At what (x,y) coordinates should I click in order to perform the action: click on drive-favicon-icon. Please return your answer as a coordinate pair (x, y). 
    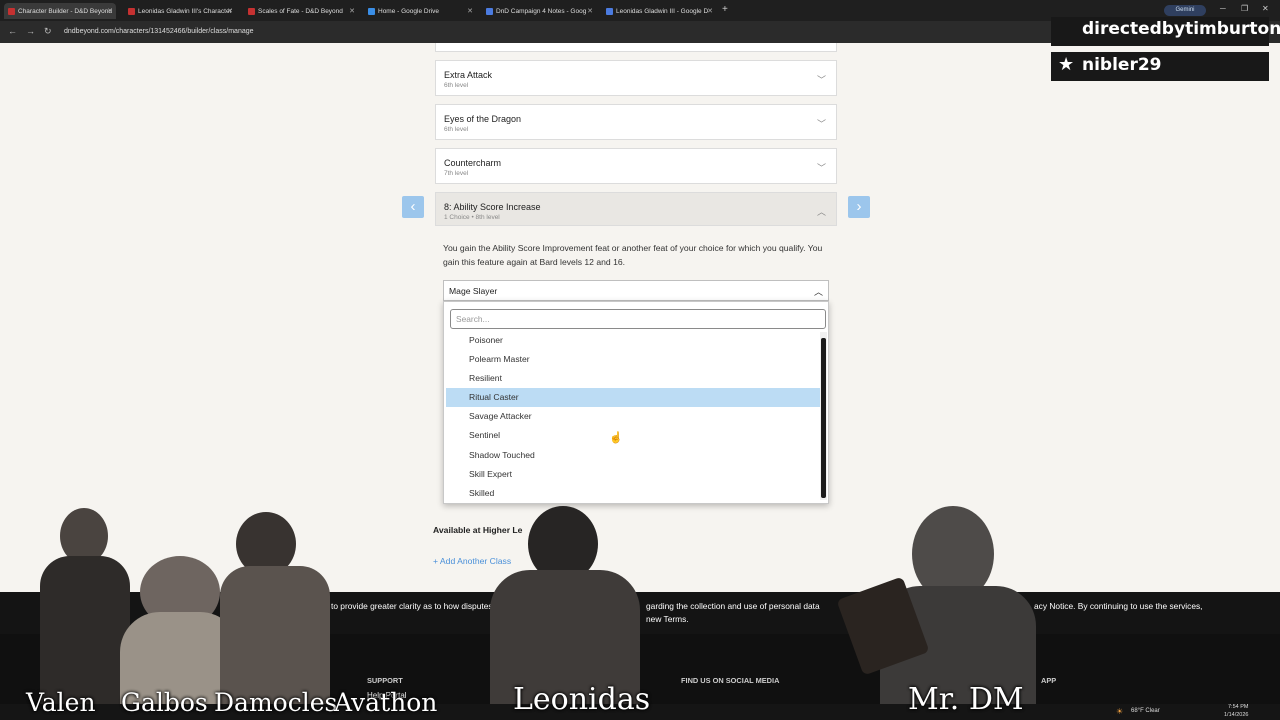
    Looking at the image, I should click on (371, 11).